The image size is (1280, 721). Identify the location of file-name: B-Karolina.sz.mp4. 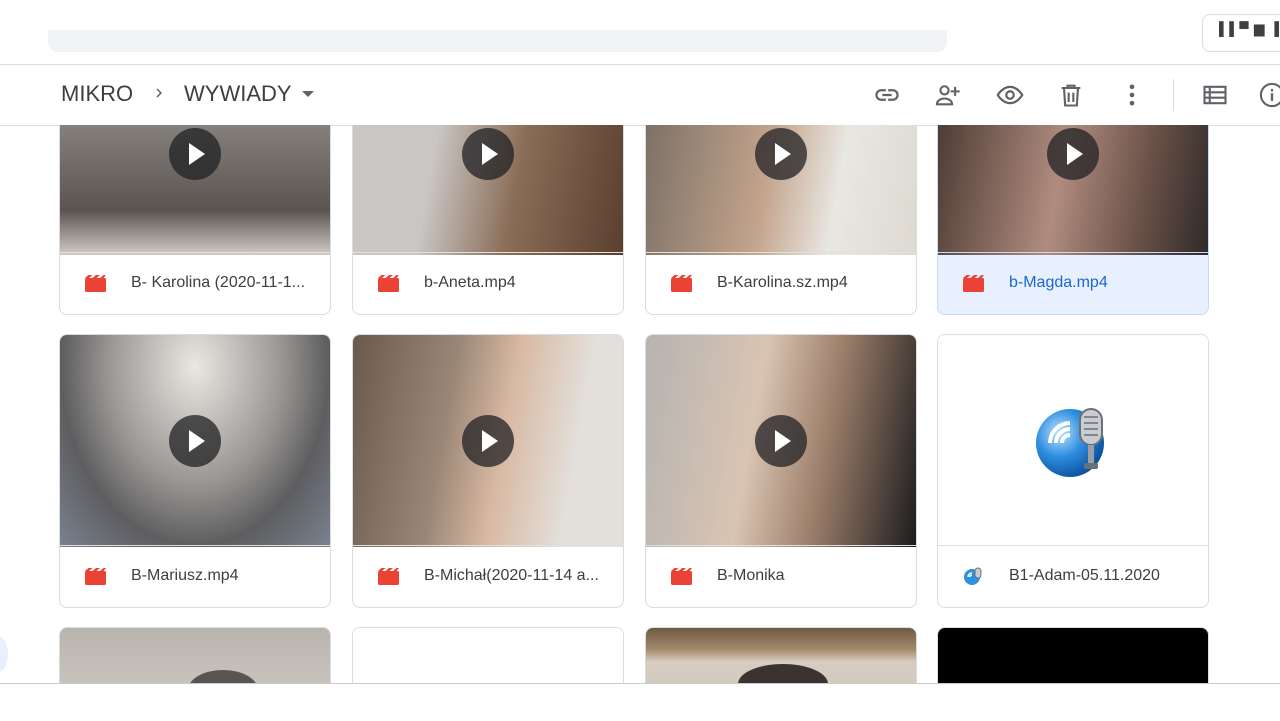
(782, 282).